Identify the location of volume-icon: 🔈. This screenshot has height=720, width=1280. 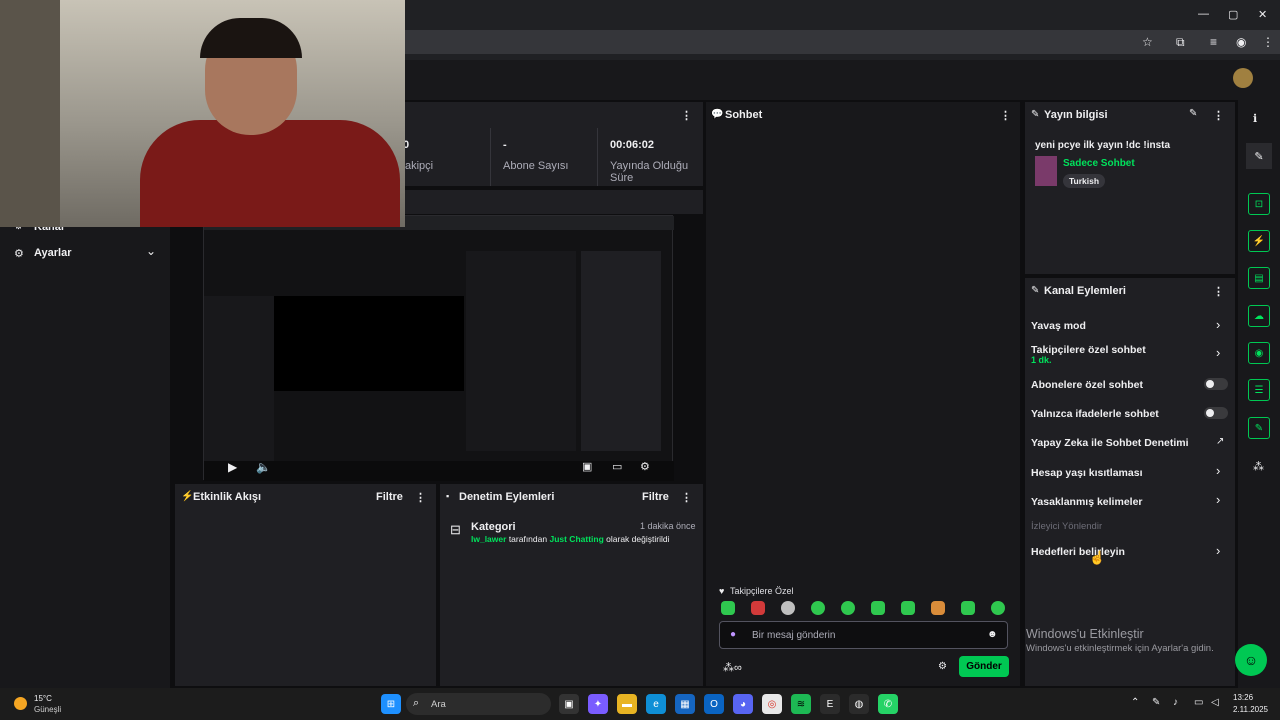
(263, 467).